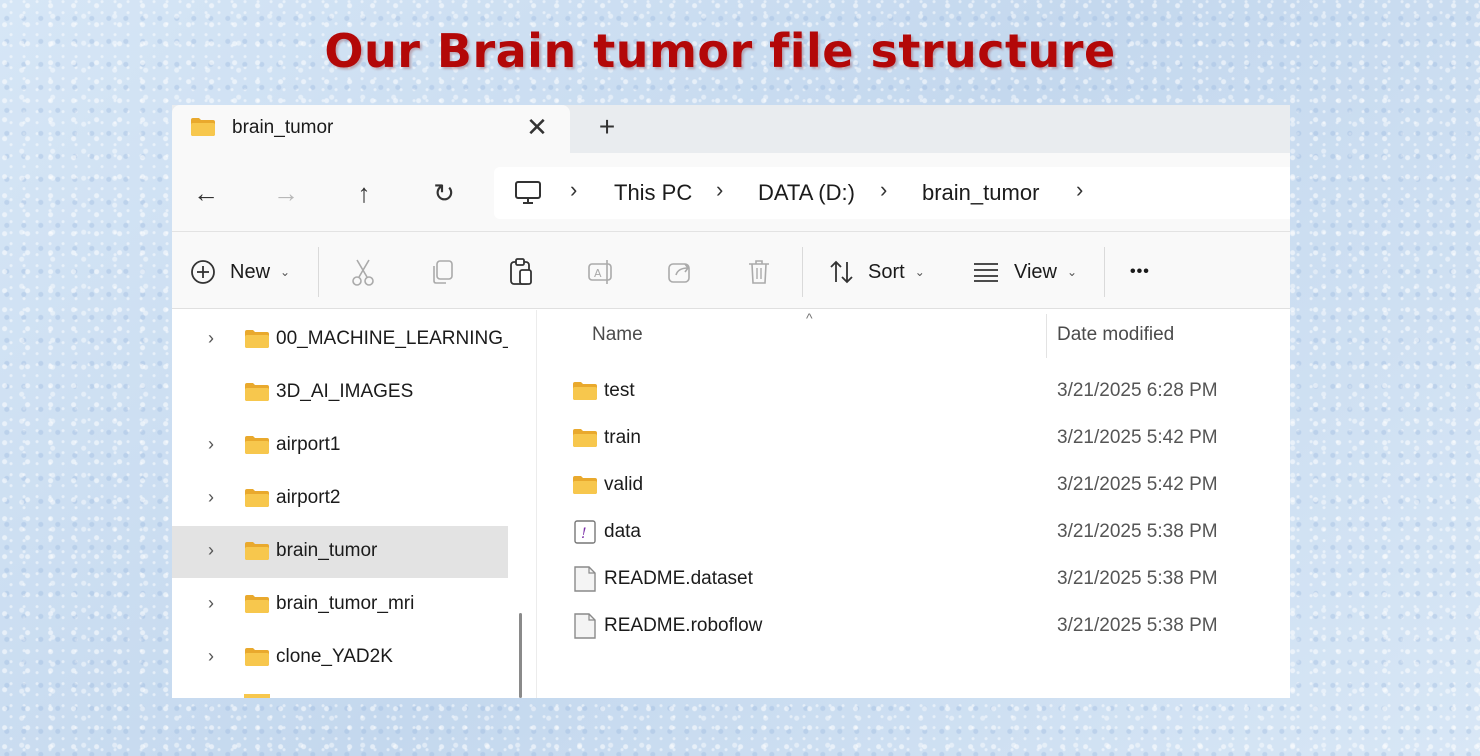 The image size is (1480, 756). Describe the element at coordinates (678, 578) in the screenshot. I see `file-name: README.dataset` at that location.